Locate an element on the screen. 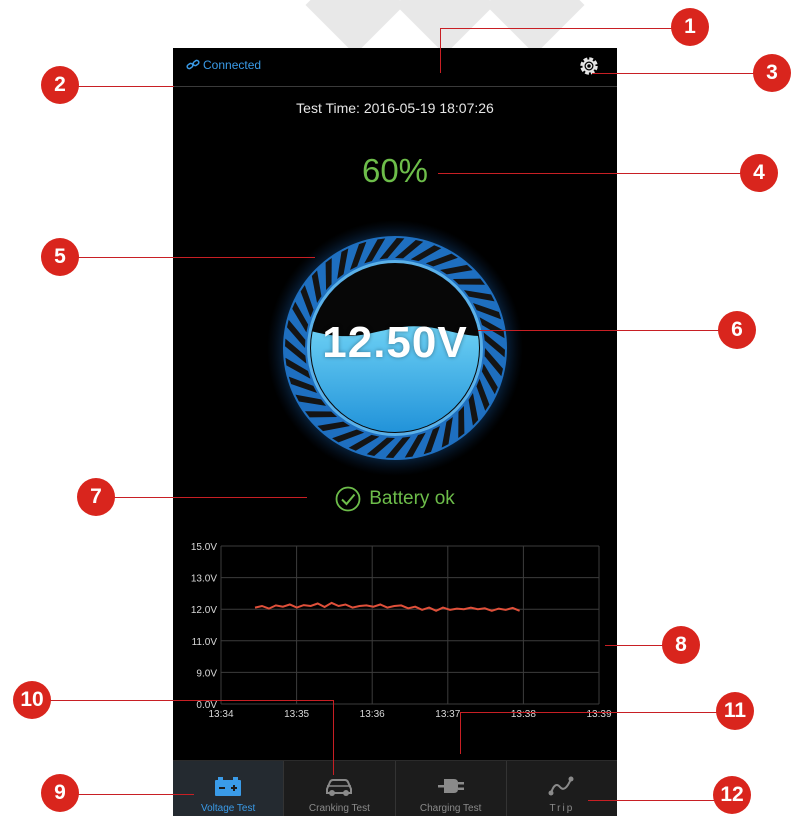 The width and height of the screenshot is (810, 816). y-tick-label: 9.0V is located at coordinates (206, 673).